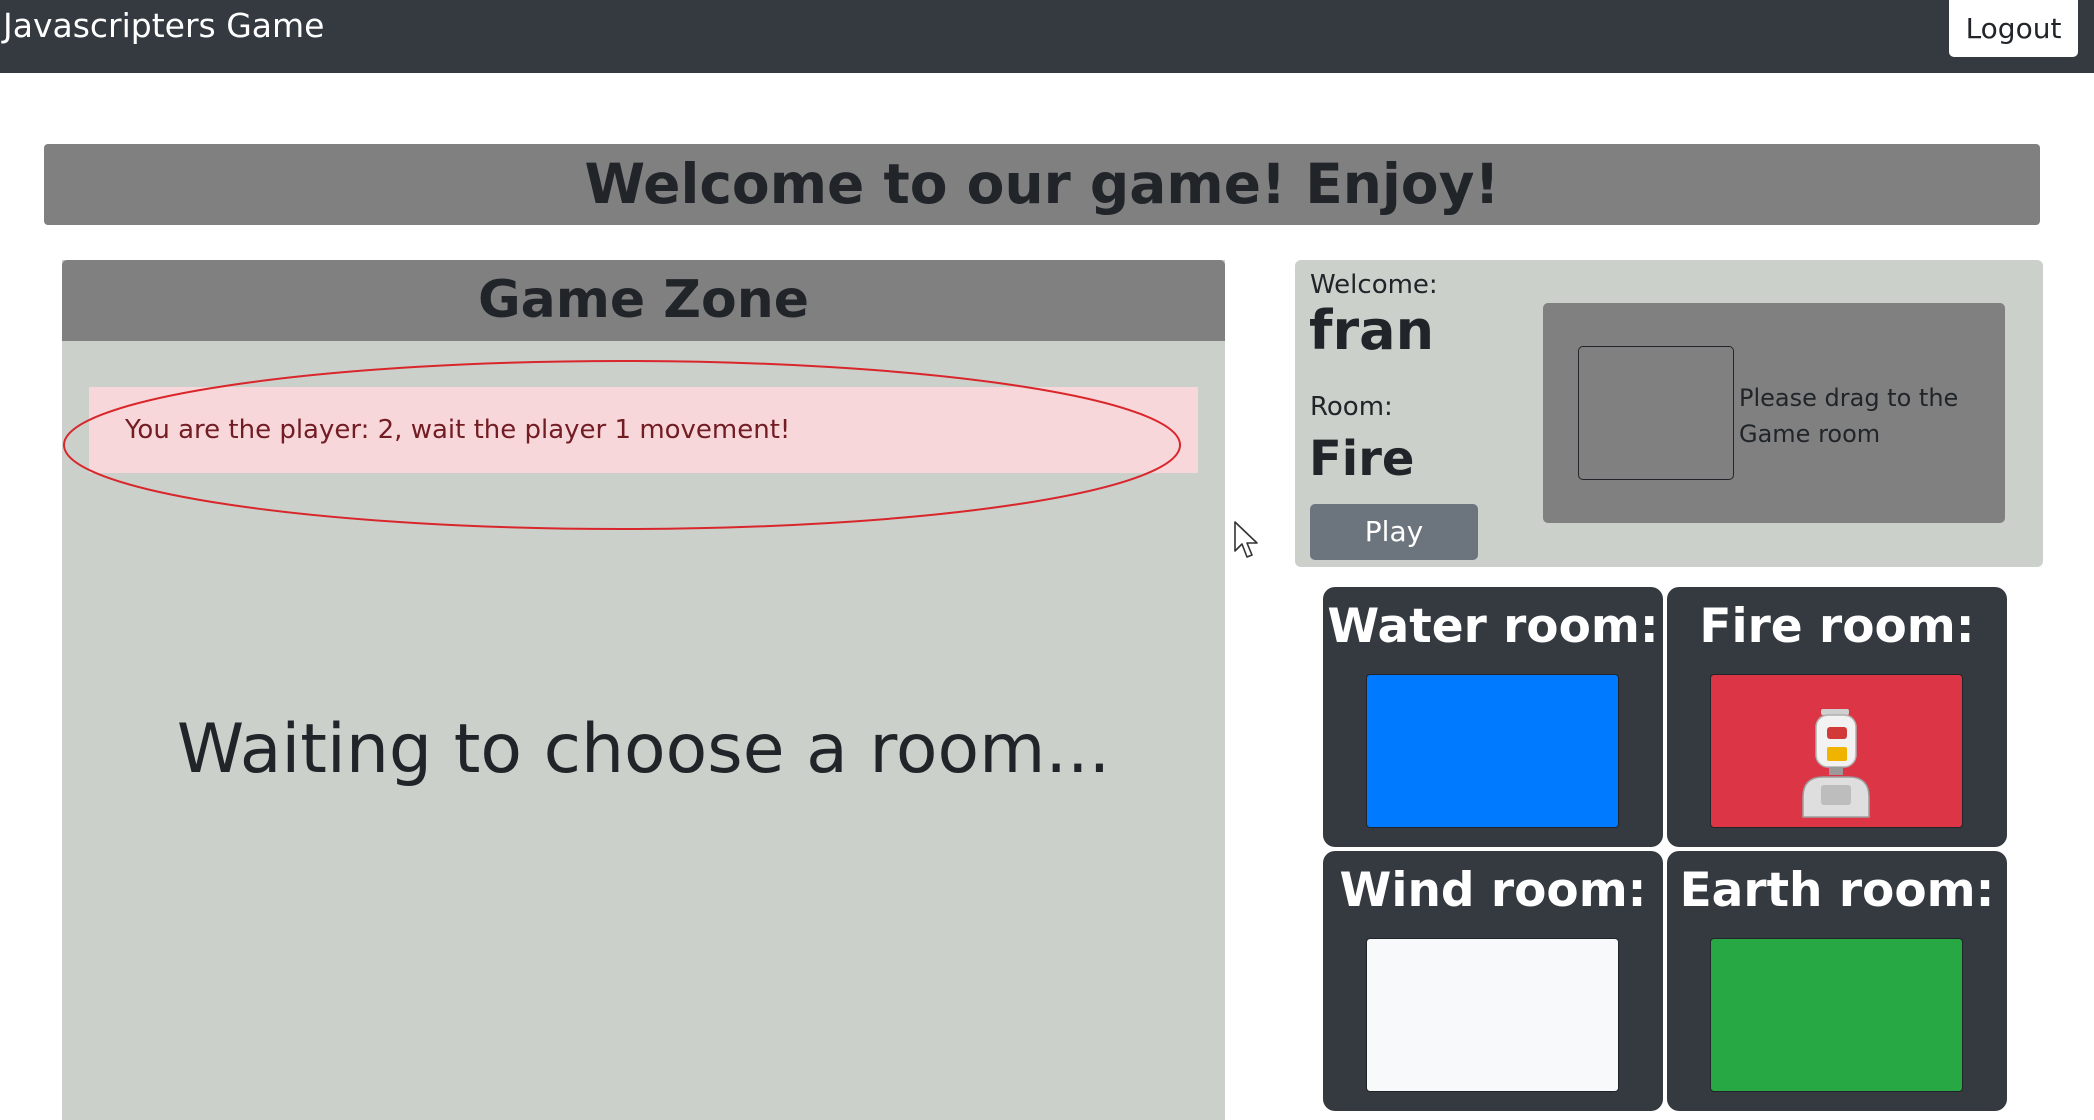 Image resolution: width=2094 pixels, height=1120 pixels. Describe the element at coordinates (1492, 1015) in the screenshot. I see `room-drop-wind` at that location.